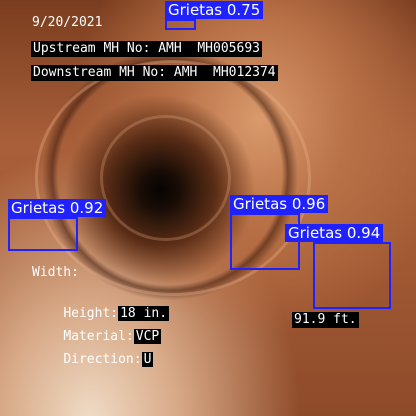  I want to click on width-label: Width:, so click(55, 272).